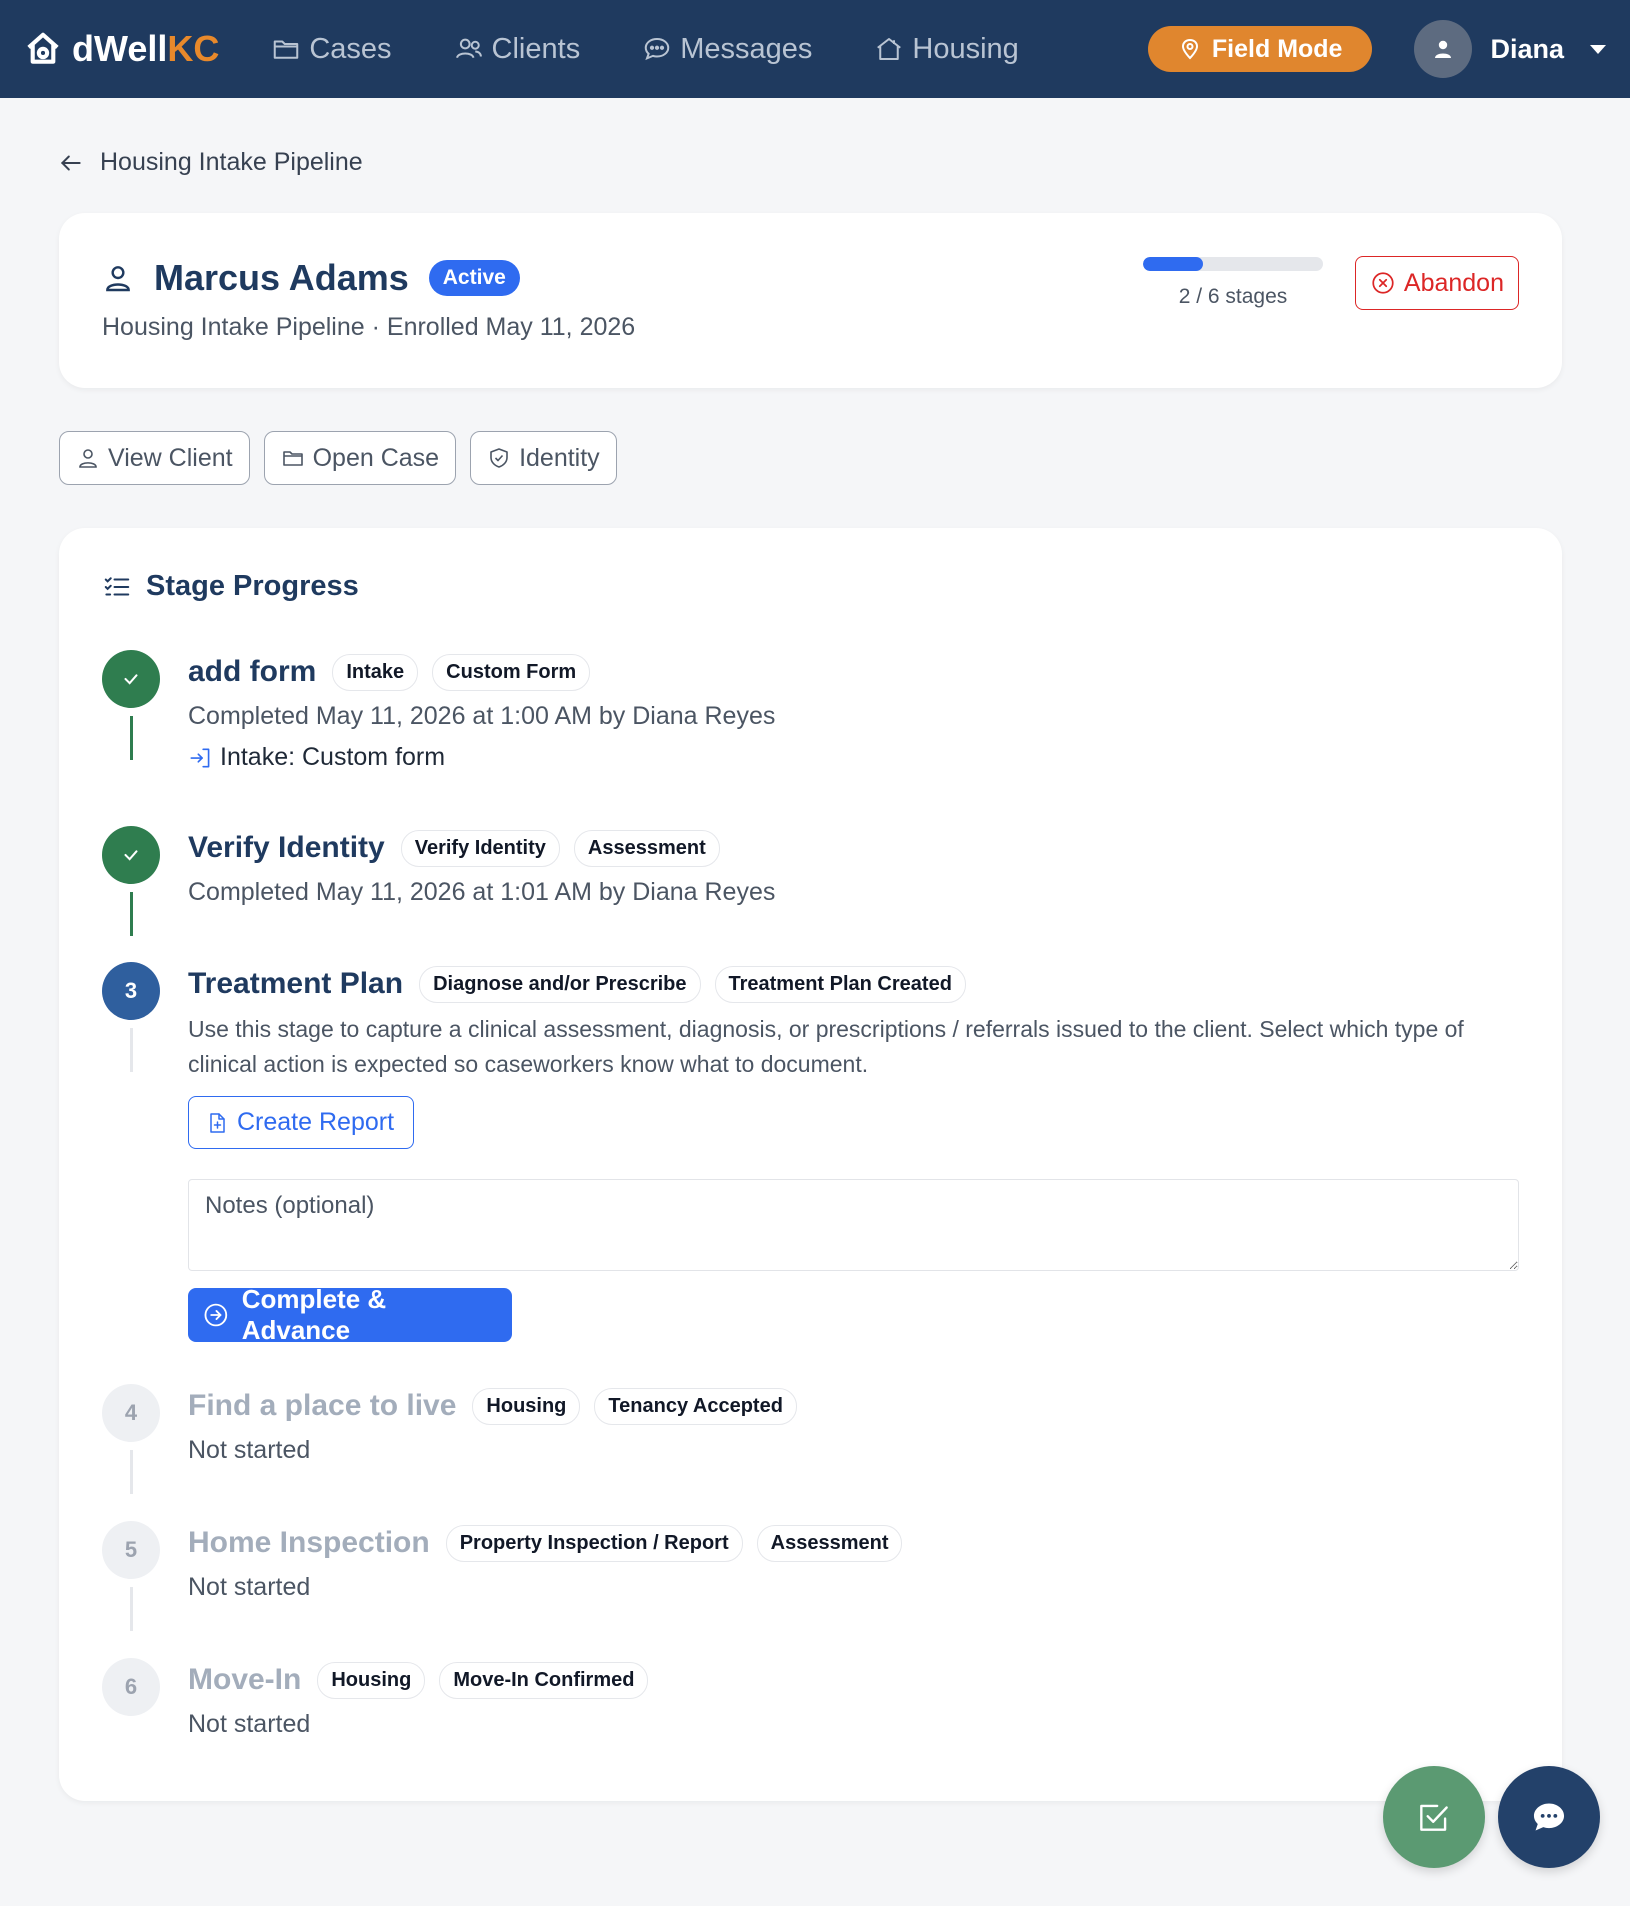 This screenshot has width=1630, height=1906. I want to click on nav-clients: Clients, so click(517, 49).